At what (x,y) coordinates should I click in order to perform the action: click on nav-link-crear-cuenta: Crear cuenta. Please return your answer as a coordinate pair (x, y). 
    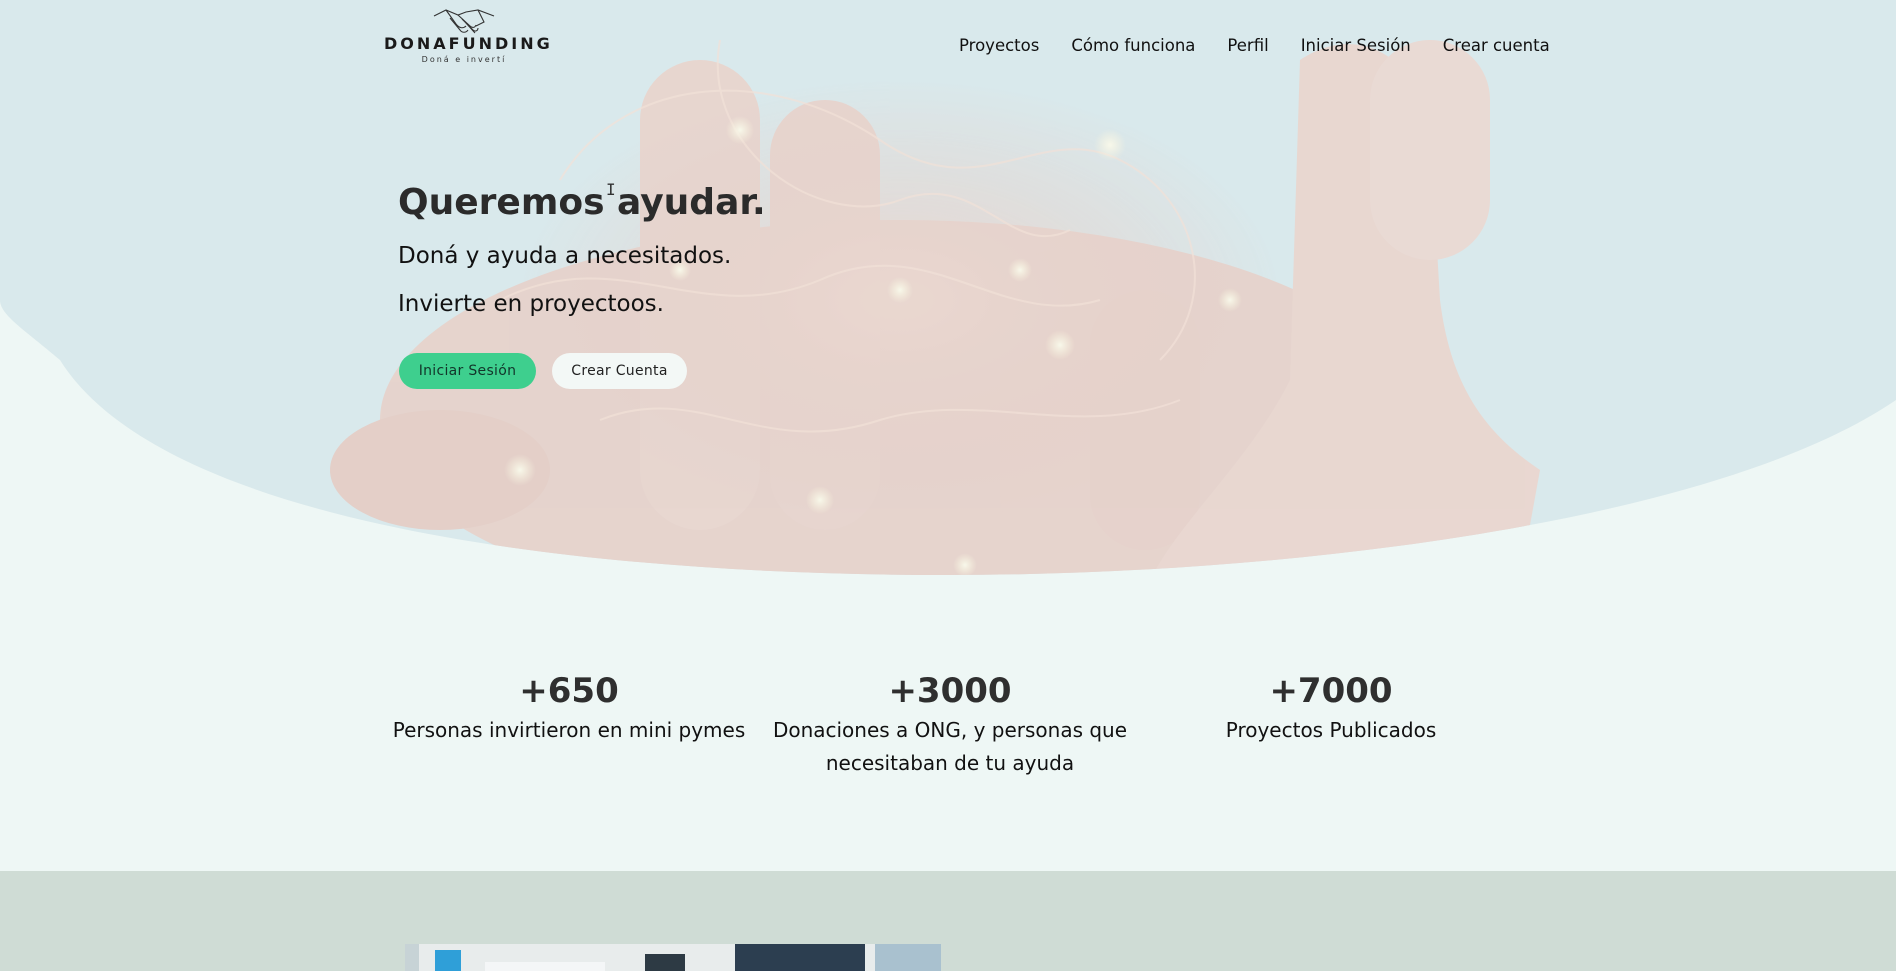
    Looking at the image, I should click on (1496, 45).